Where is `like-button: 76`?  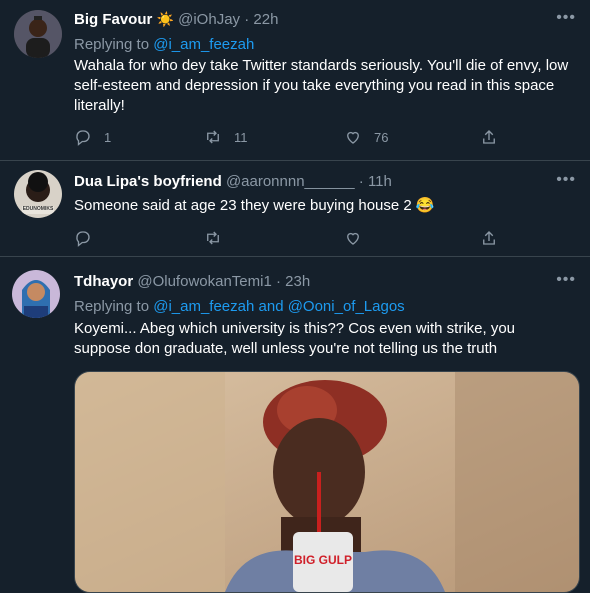
like-button: 76 is located at coordinates (366, 137).